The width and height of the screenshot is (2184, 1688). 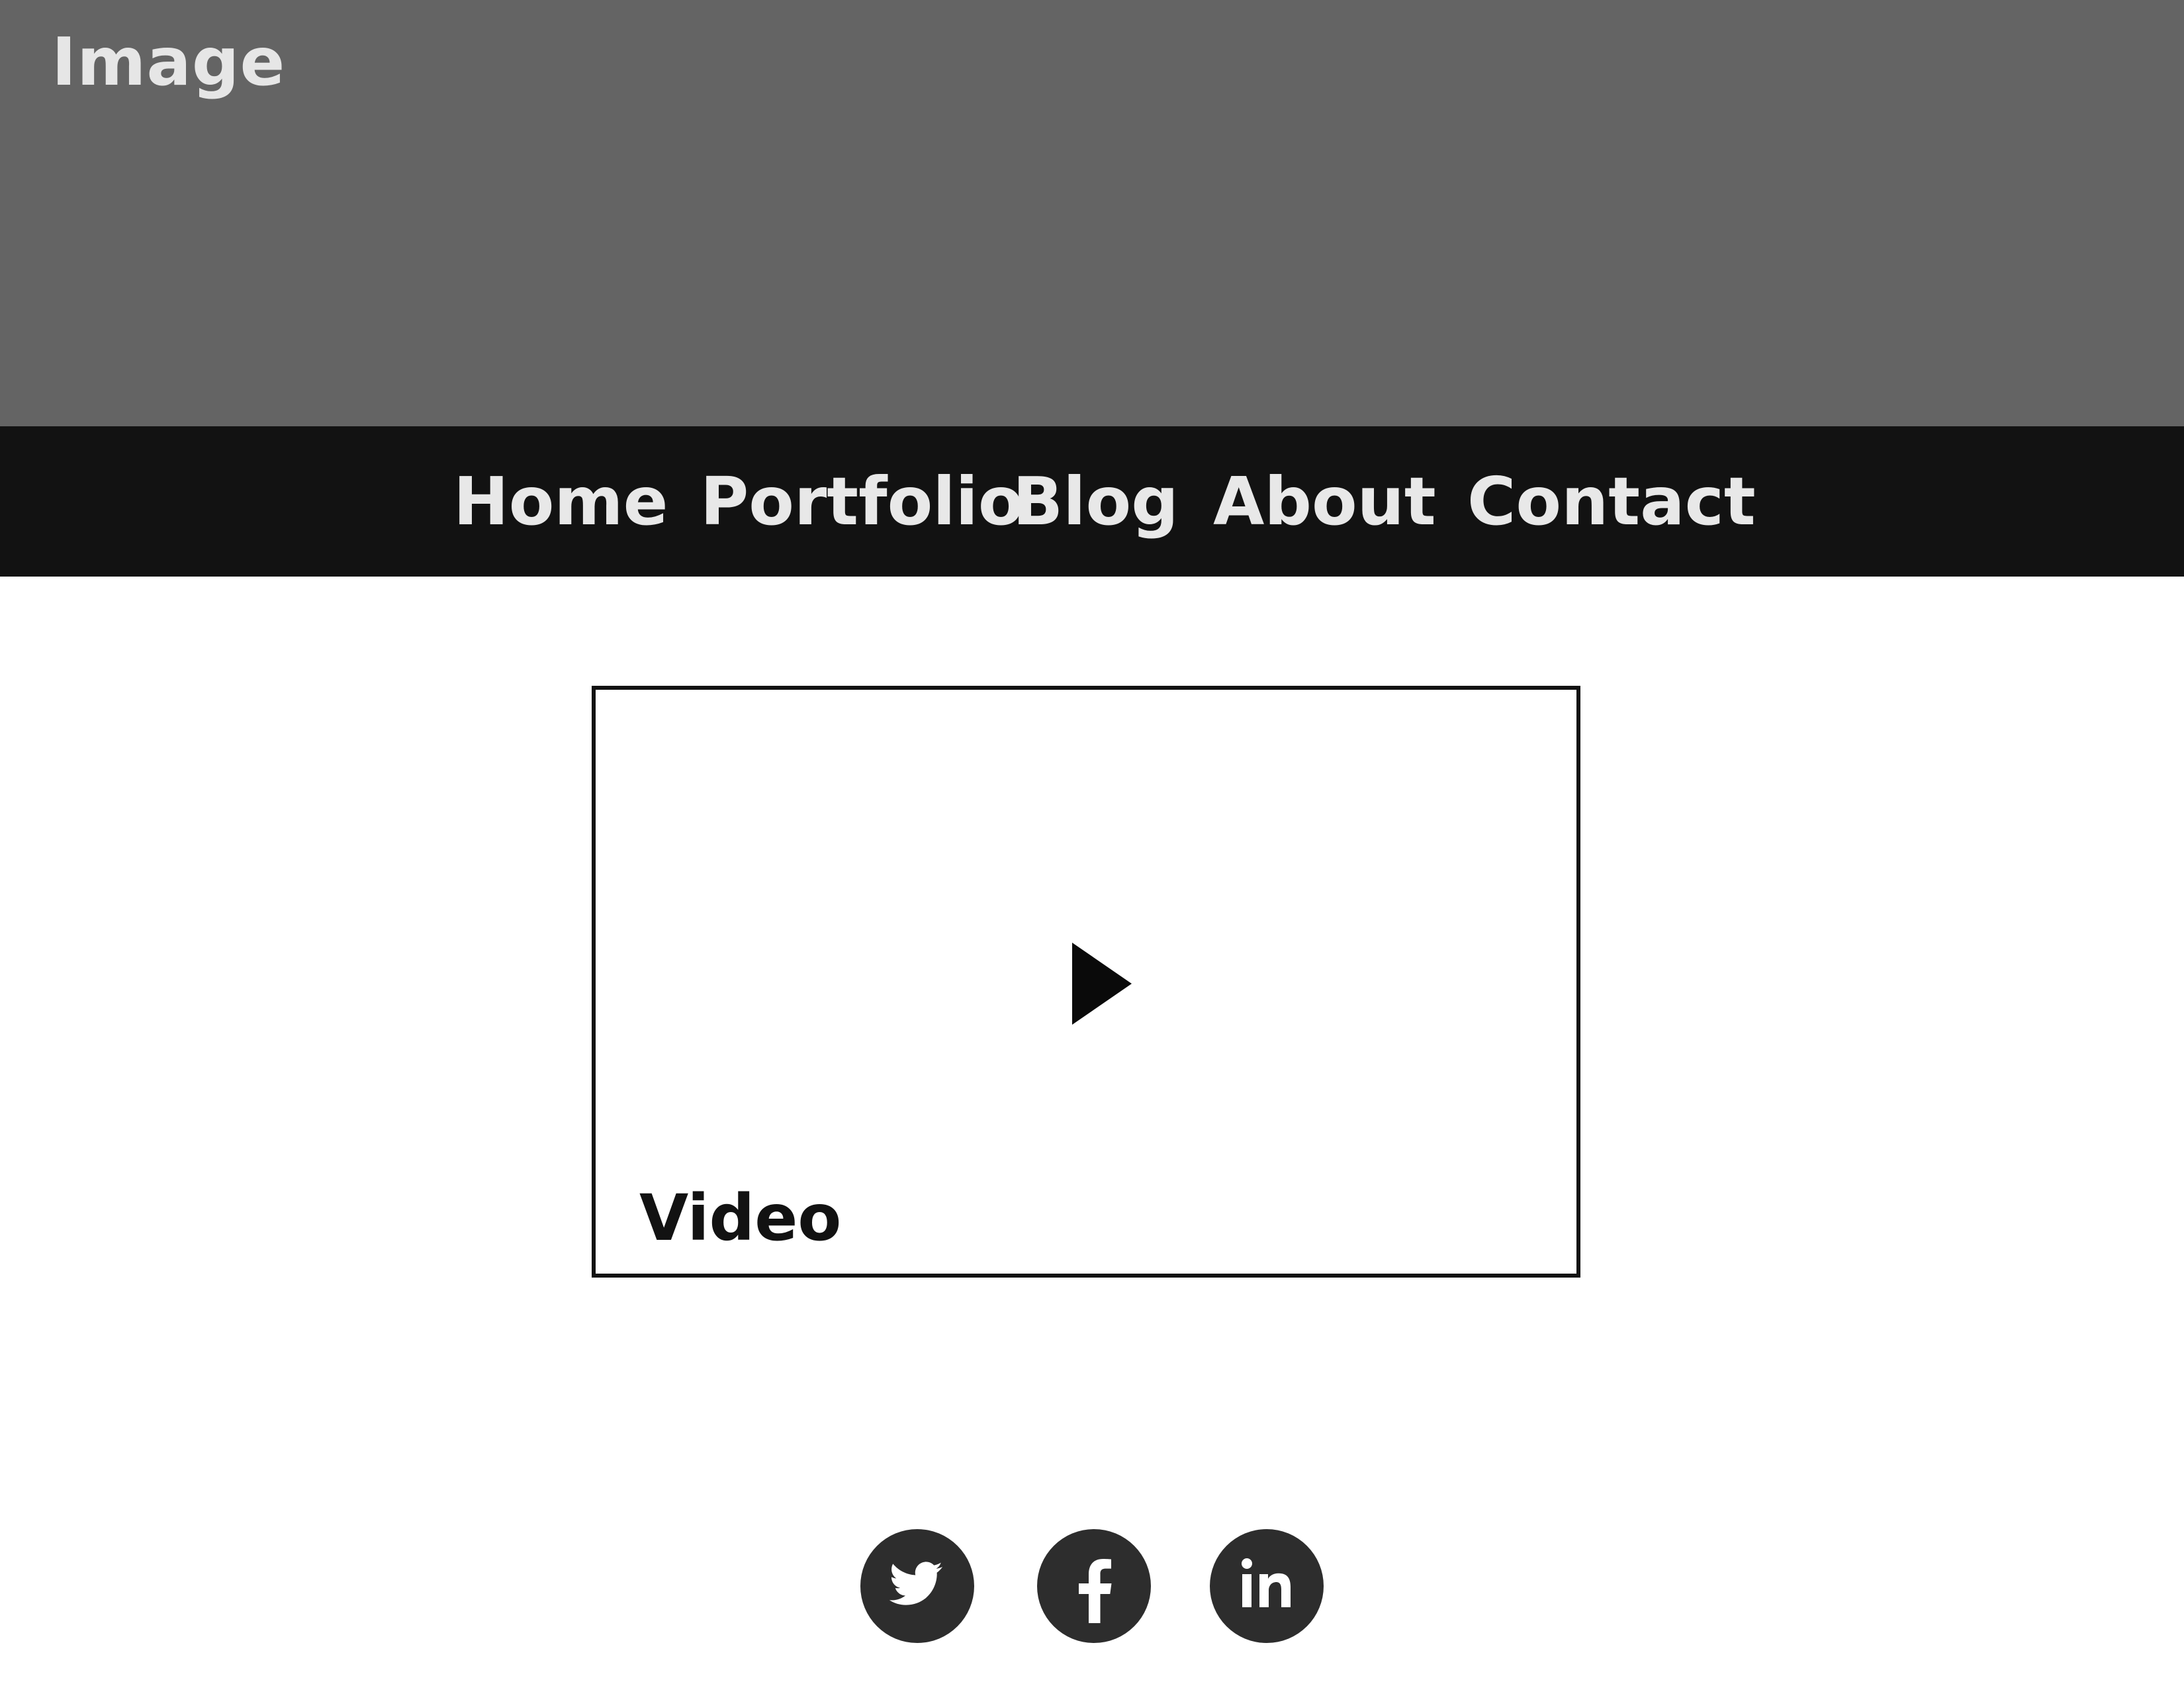 What do you see at coordinates (862, 502) in the screenshot?
I see `nav-item-portfolio: Portfolio` at bounding box center [862, 502].